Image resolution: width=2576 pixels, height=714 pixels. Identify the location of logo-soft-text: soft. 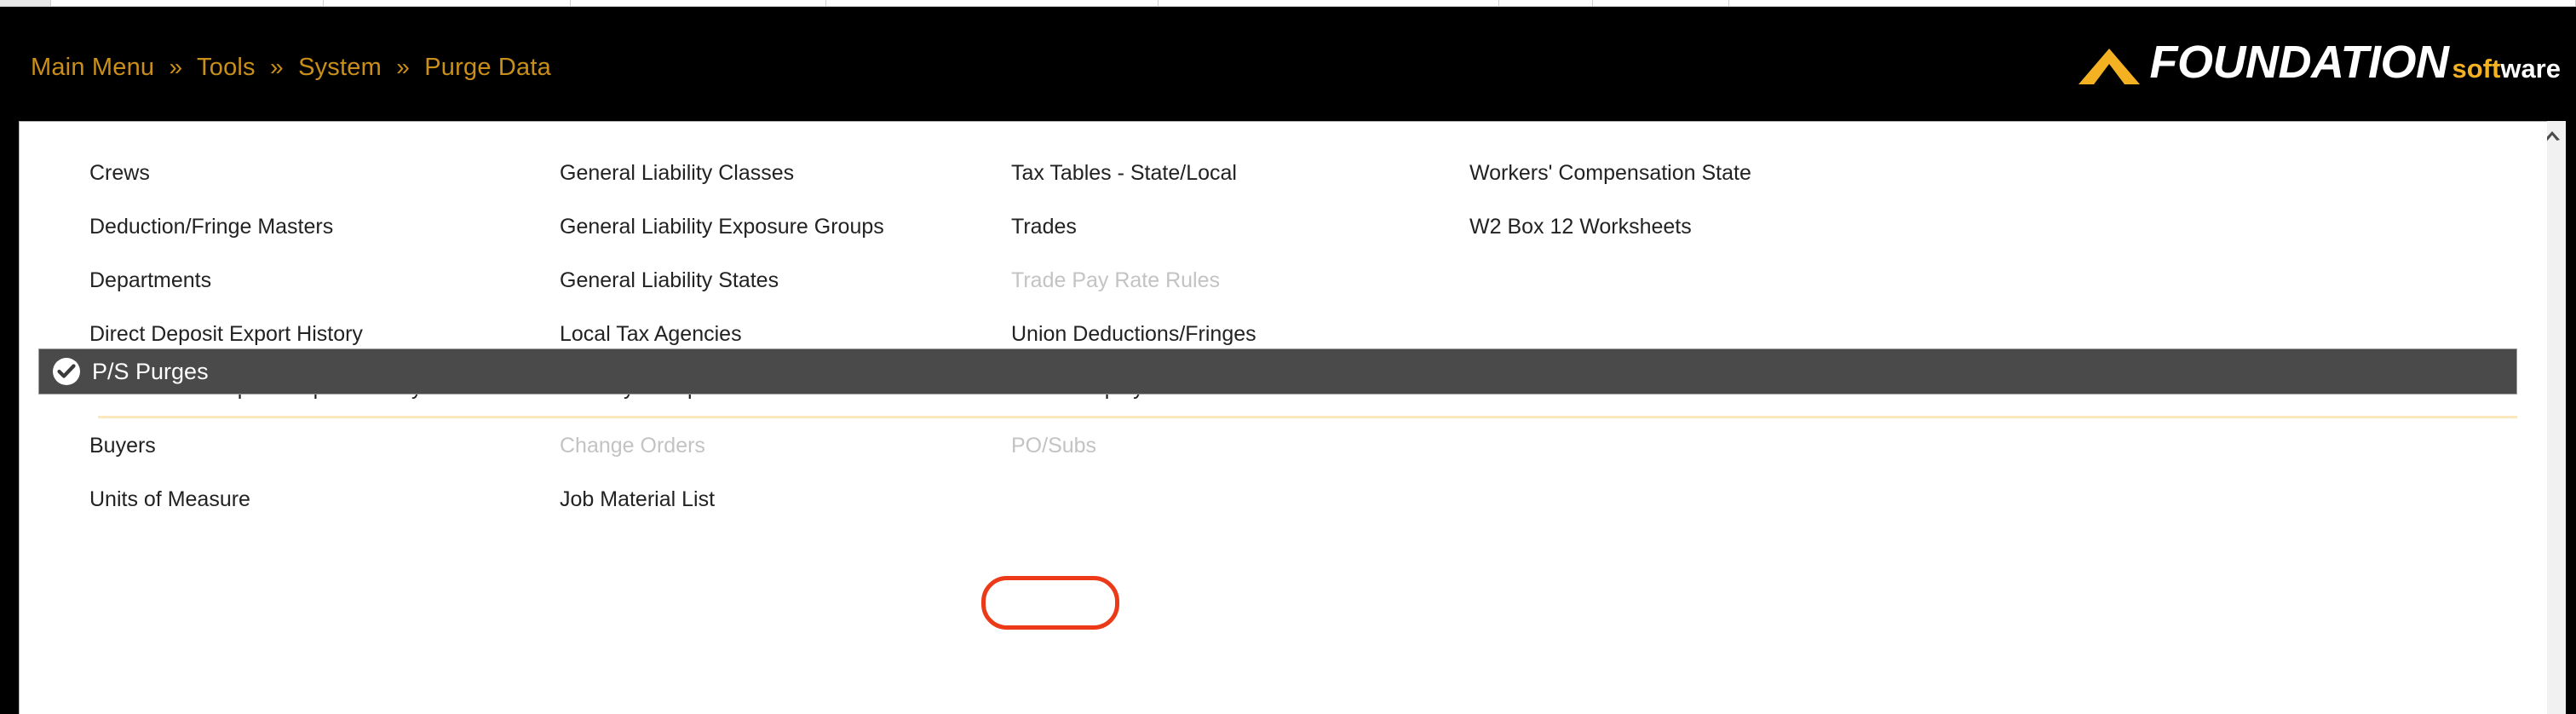
(2477, 68).